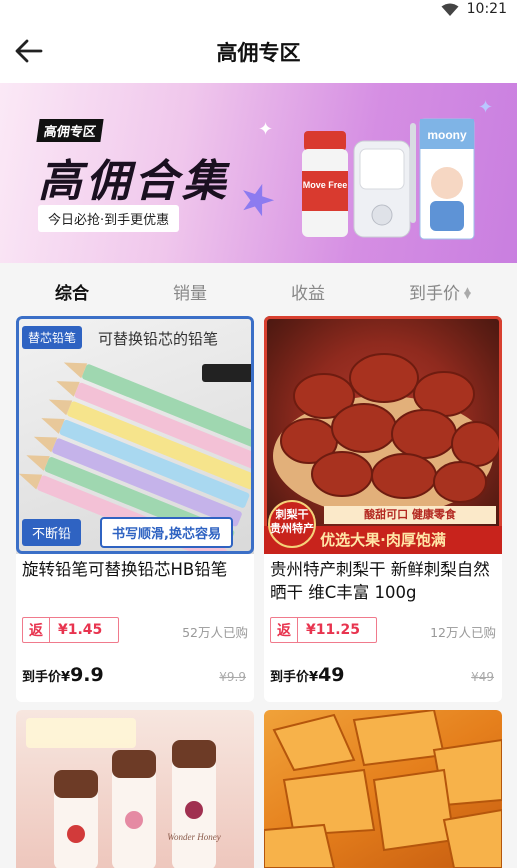  Describe the element at coordinates (87, 675) in the screenshot. I see `final-price-value: 9.9` at that location.